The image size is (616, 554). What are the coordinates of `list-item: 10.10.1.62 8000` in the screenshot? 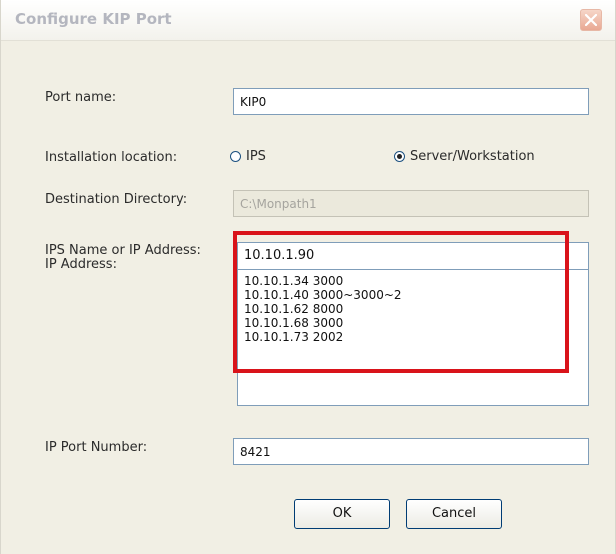 It's located at (413, 309).